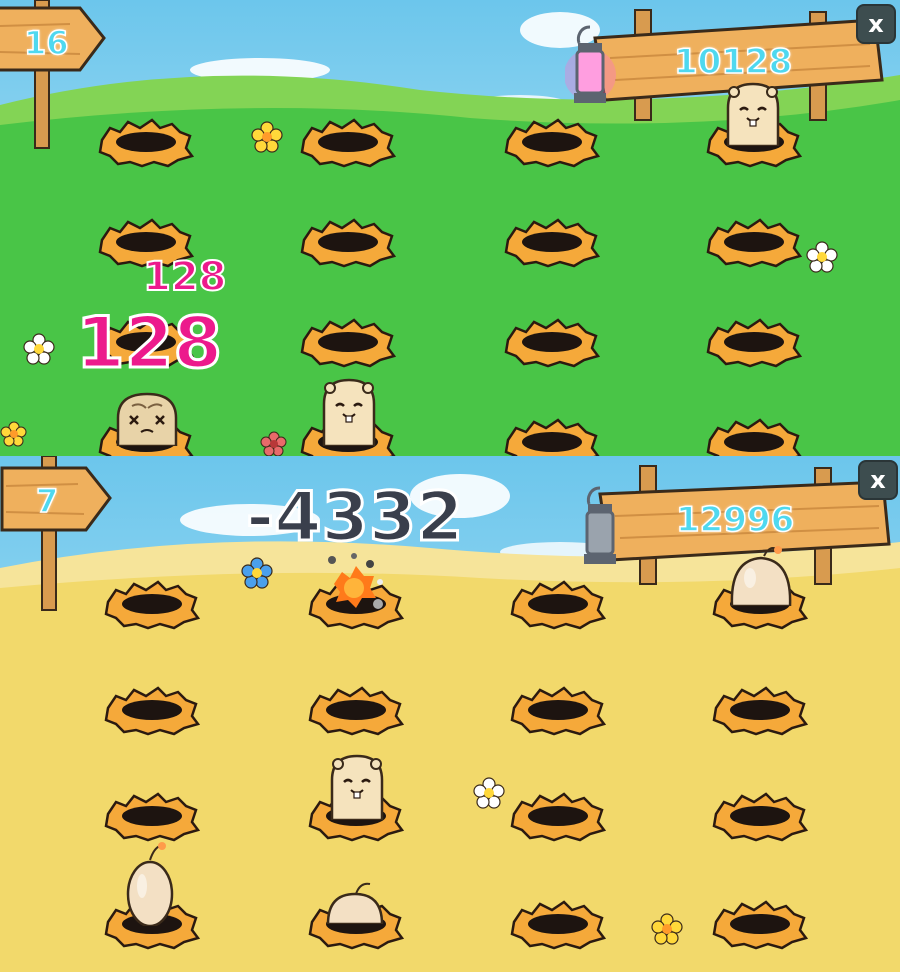 Image resolution: width=900 pixels, height=972 pixels. I want to click on penalty-popup: -4332, so click(354, 518).